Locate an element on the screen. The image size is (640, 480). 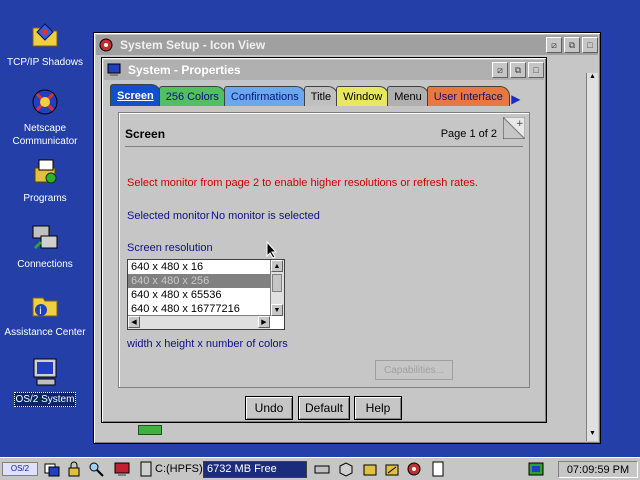
list-item: 640 x 480 x 65536 is located at coordinates (199, 295).